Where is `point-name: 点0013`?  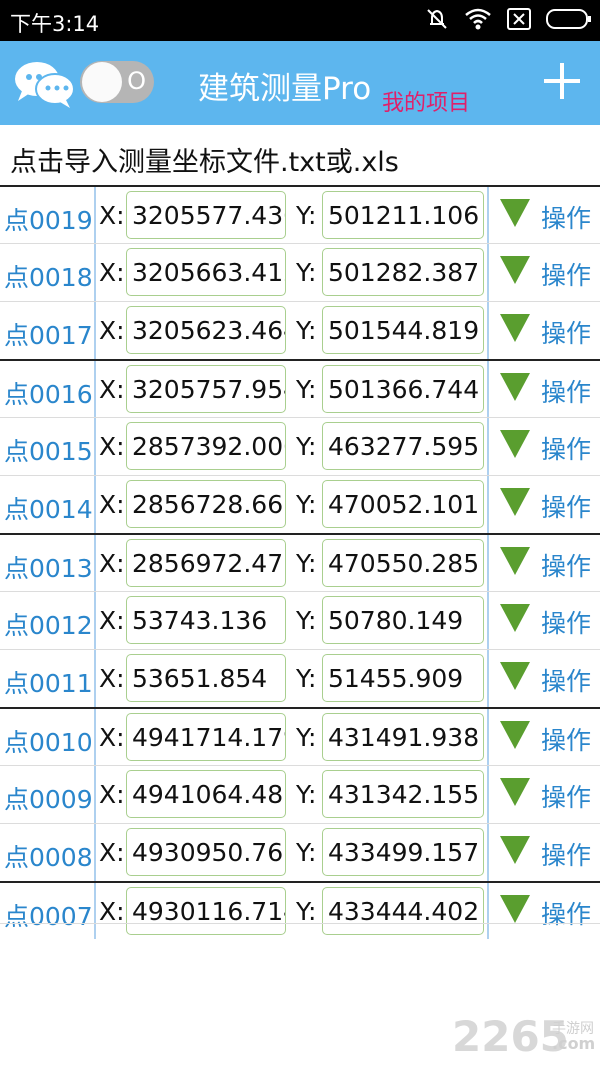 point-name: 点0013 is located at coordinates (48, 567).